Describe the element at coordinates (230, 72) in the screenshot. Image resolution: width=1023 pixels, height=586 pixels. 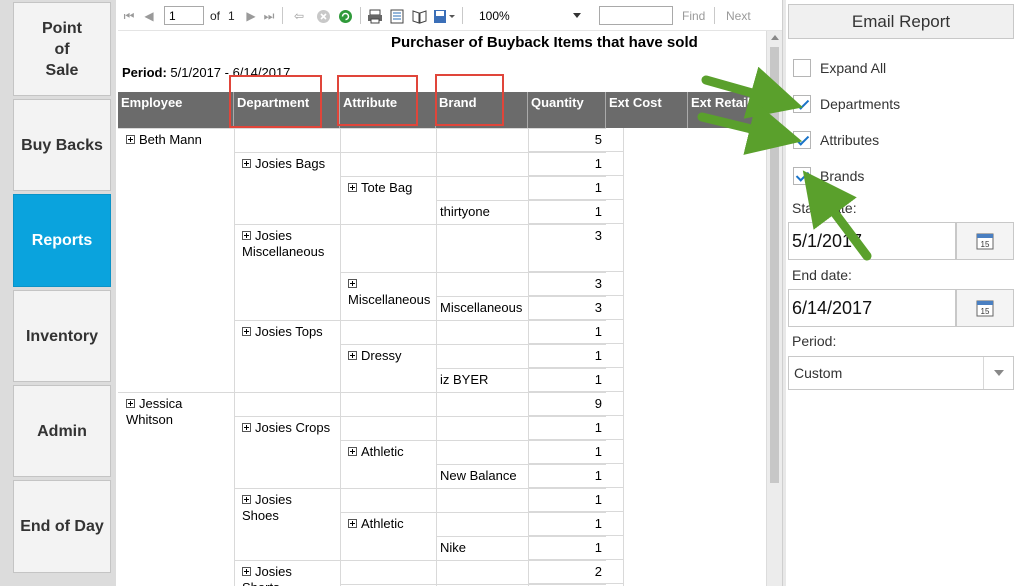
I see `report-period-value: 5/1/2017 - 6/14/2017` at that location.